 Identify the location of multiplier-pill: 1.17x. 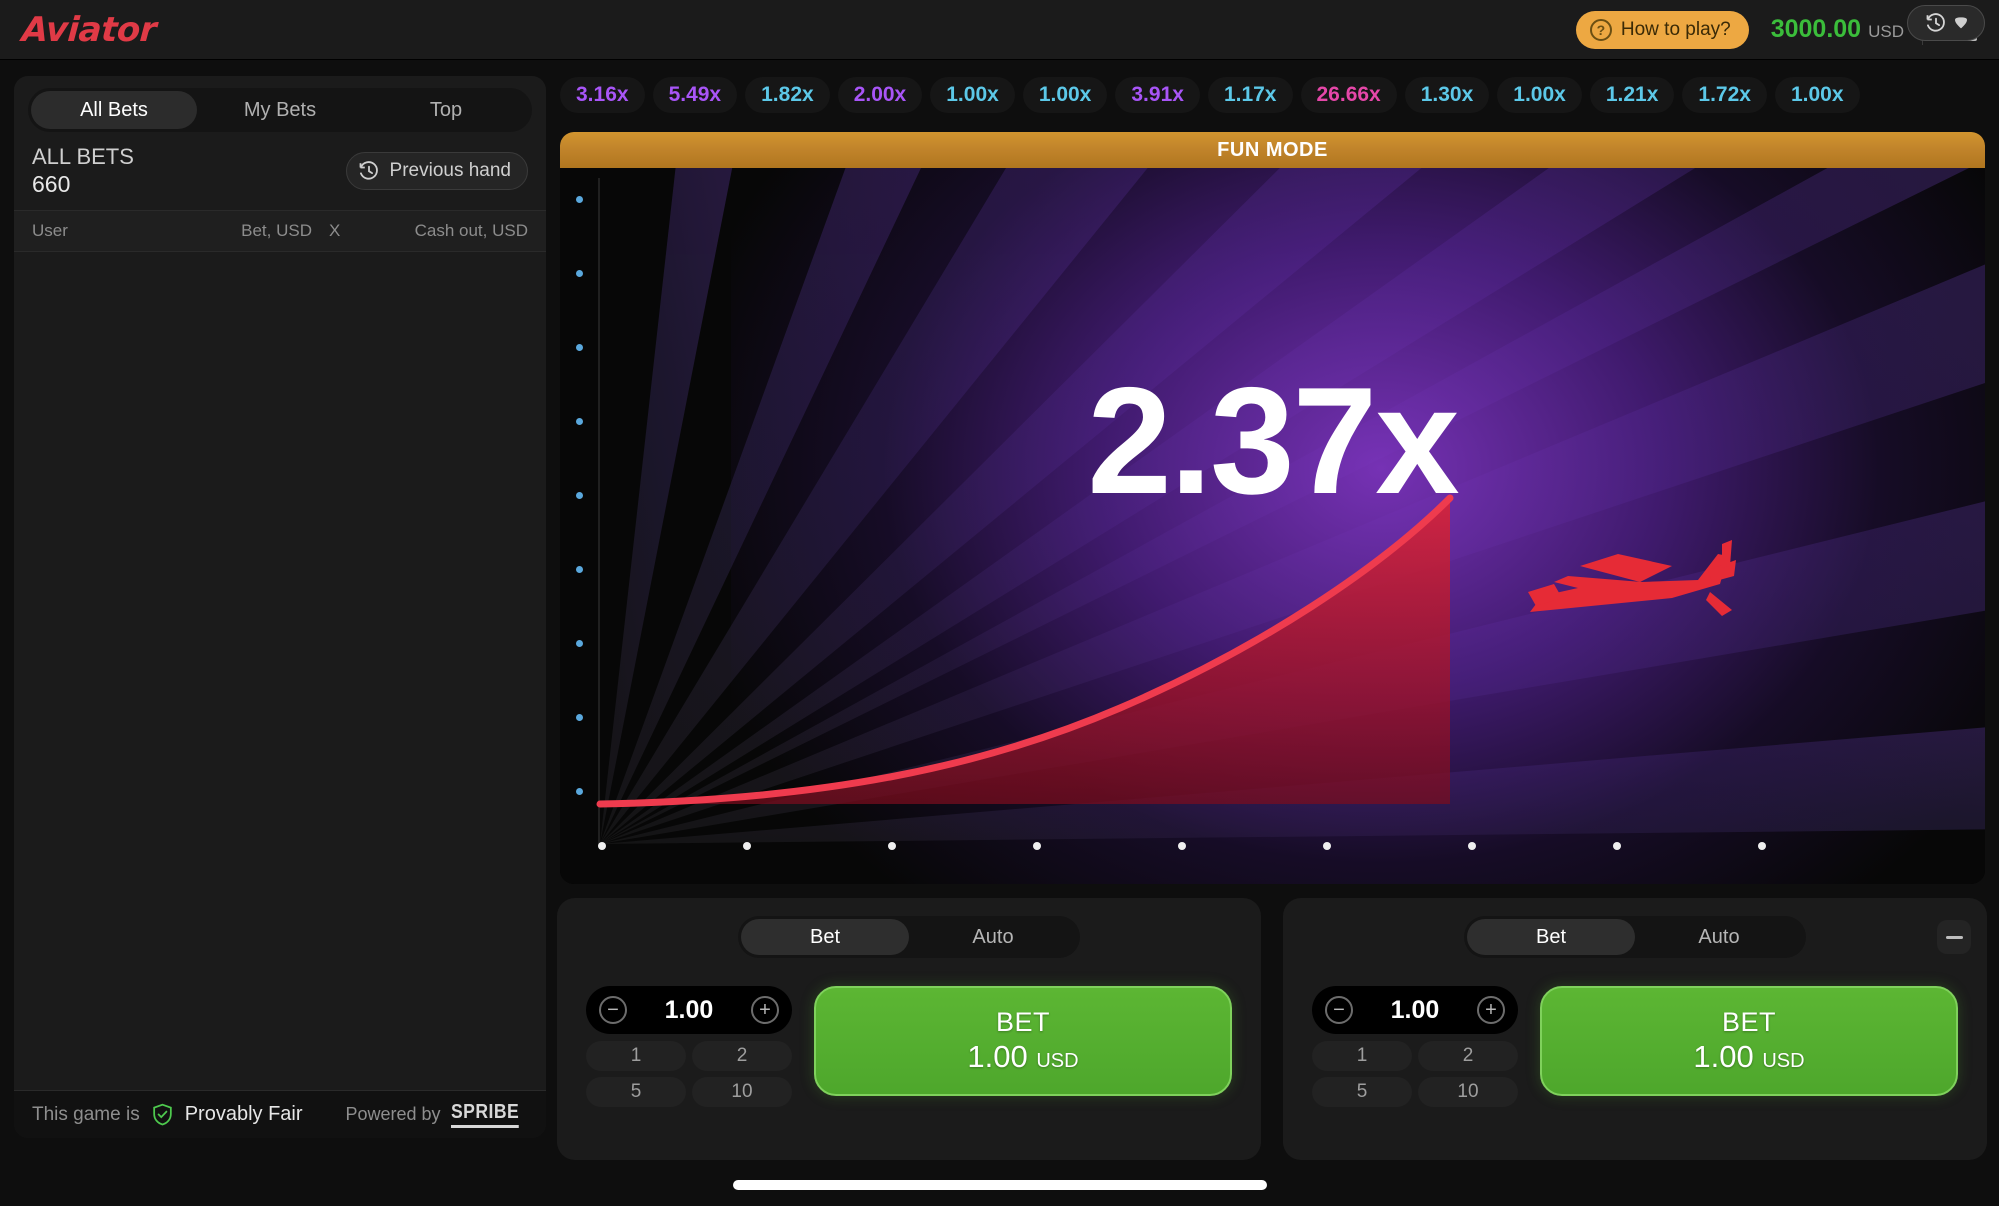
(1250, 95).